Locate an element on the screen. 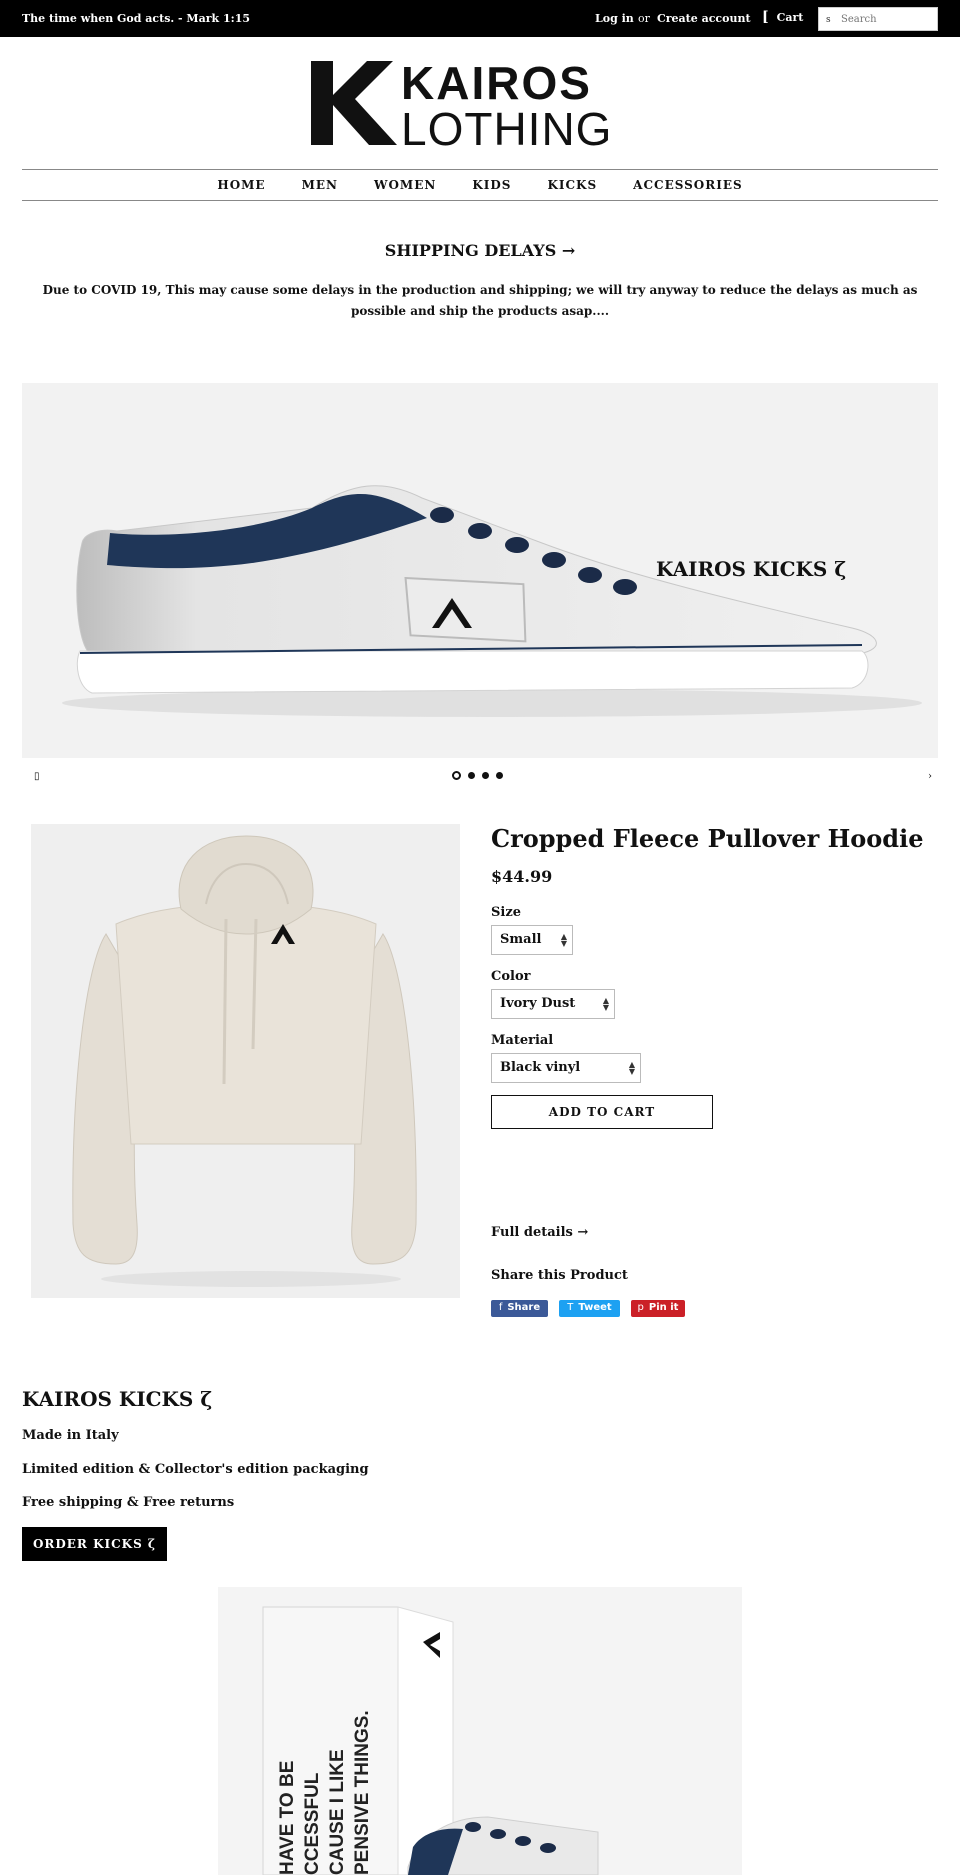 This screenshot has width=960, height=1875. main-navigation: HOME MEN WOMEN KIDS KICKS ACCESSORIES is located at coordinates (480, 185).